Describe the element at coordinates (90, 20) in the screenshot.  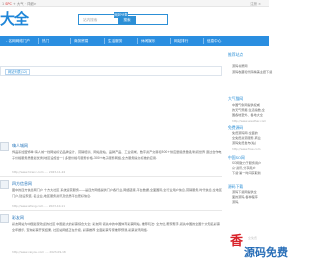
I see `search-input: 站内搜索` at that location.